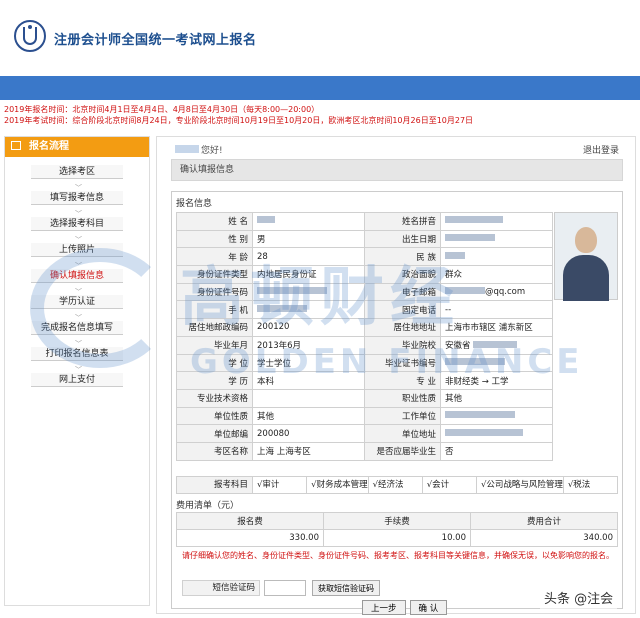 This screenshot has height=618, width=640. I want to click on gender-value: 男, so click(308, 239).